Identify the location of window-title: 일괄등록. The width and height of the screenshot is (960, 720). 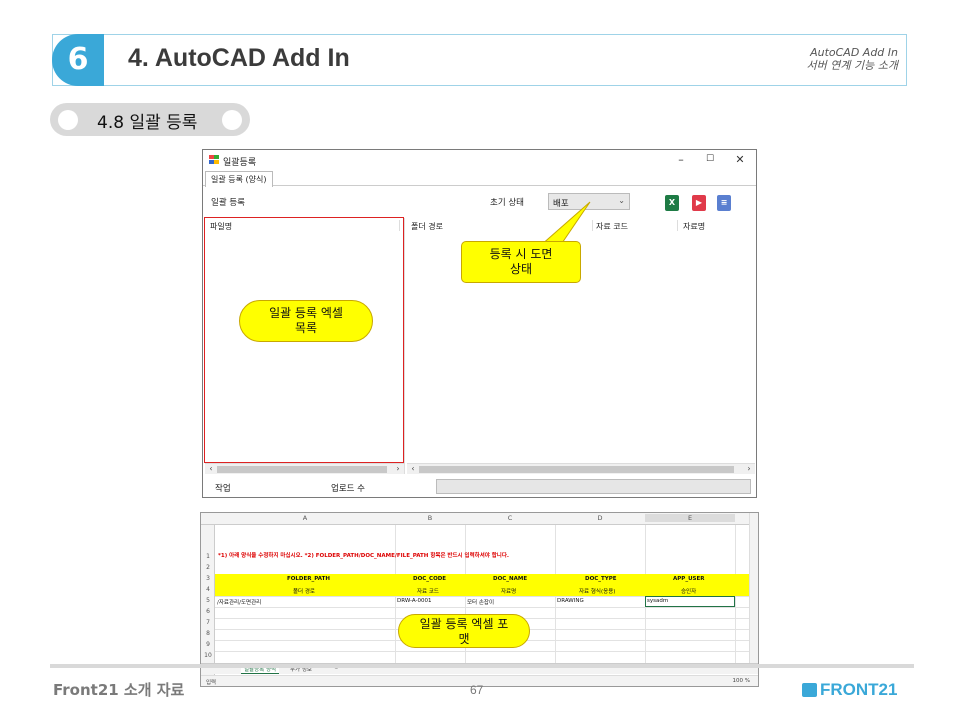
(240, 163).